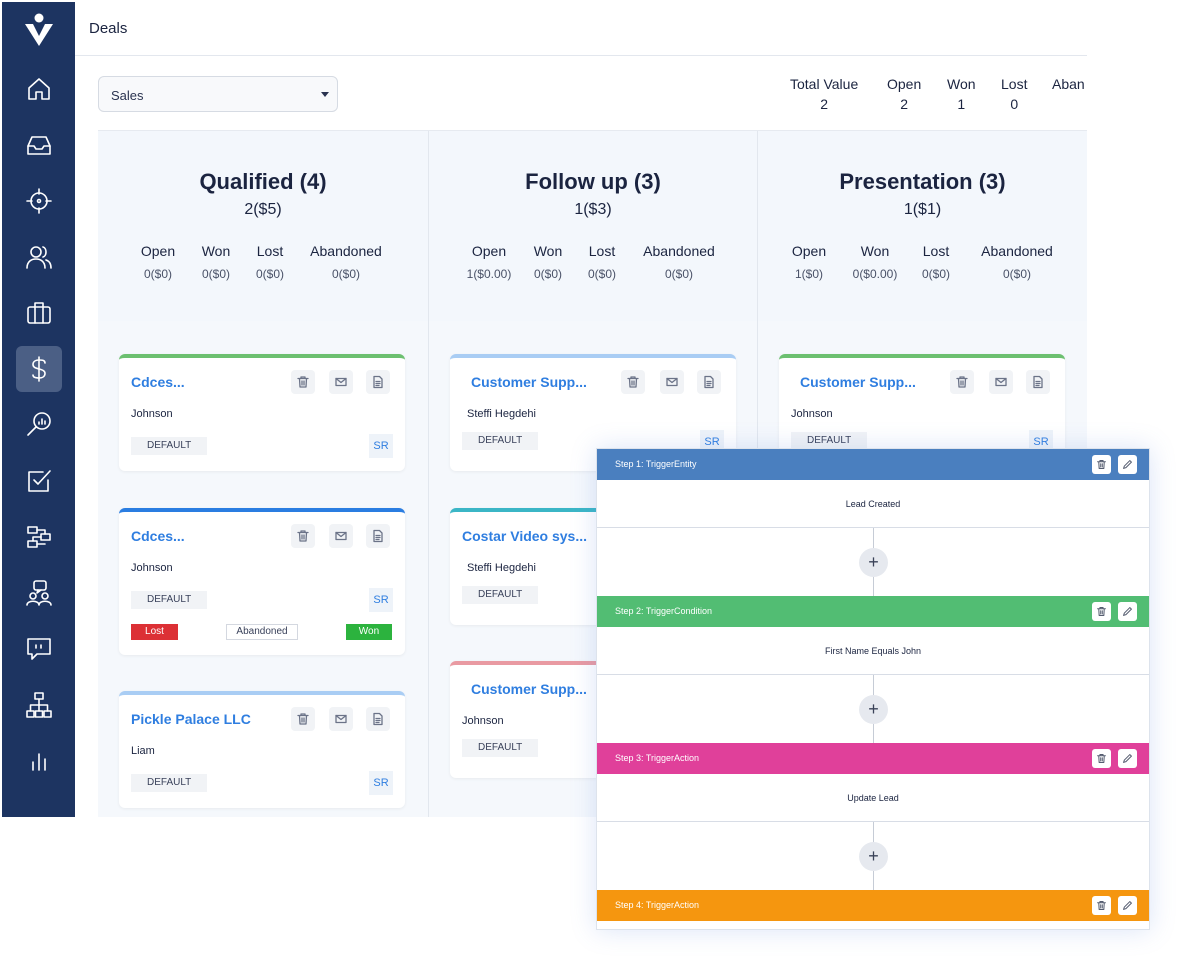  I want to click on step-header: Step 1: TriggerEntity, so click(873, 464).